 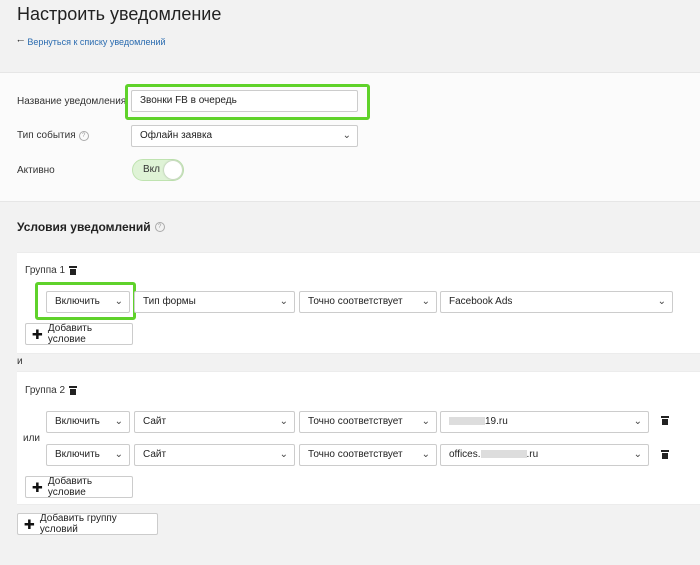 I want to click on group-2-row-2-operator-select: Точно соответствует ⌄, so click(x=368, y=455).